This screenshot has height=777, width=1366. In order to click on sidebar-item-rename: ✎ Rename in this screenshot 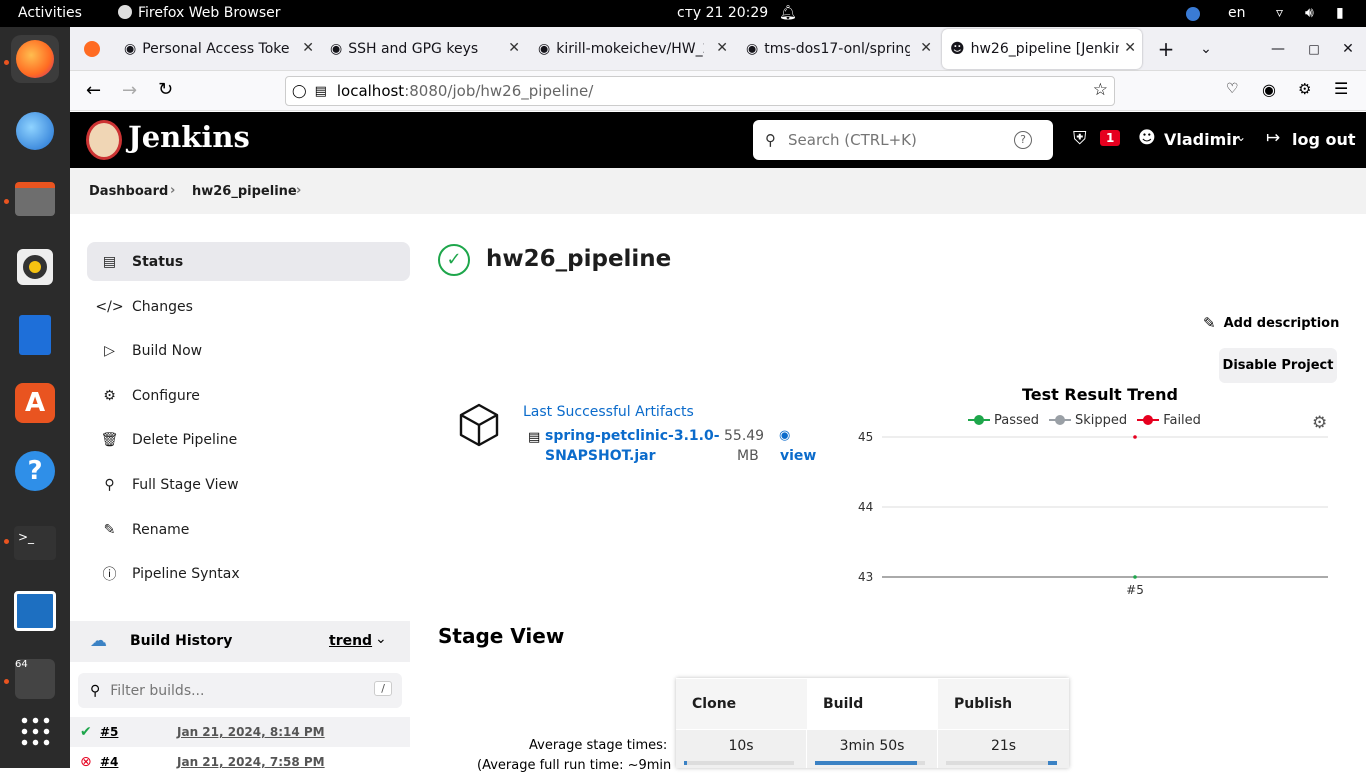, I will do `click(248, 529)`.